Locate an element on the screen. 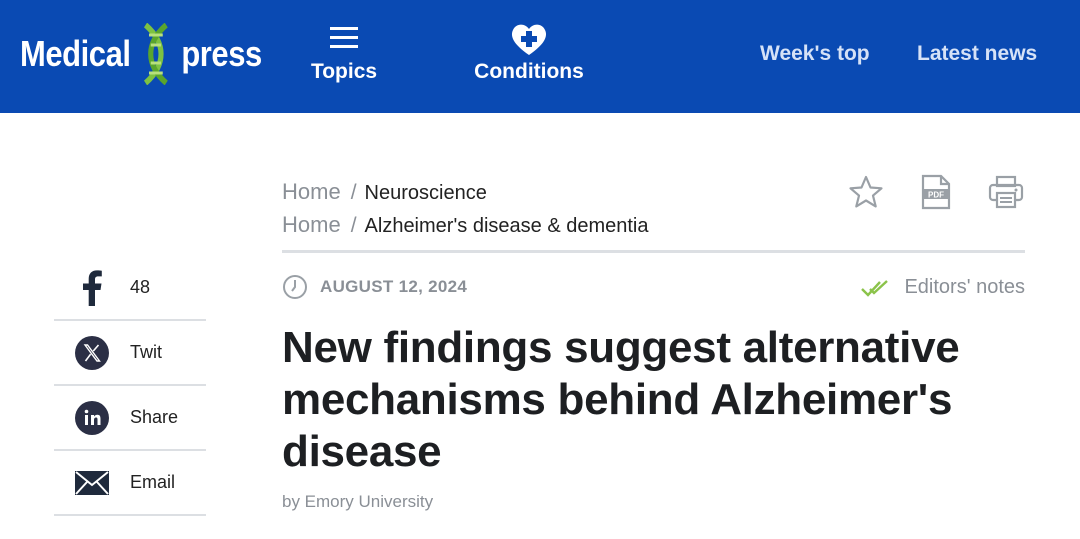  bookmark-button is located at coordinates (866, 192).